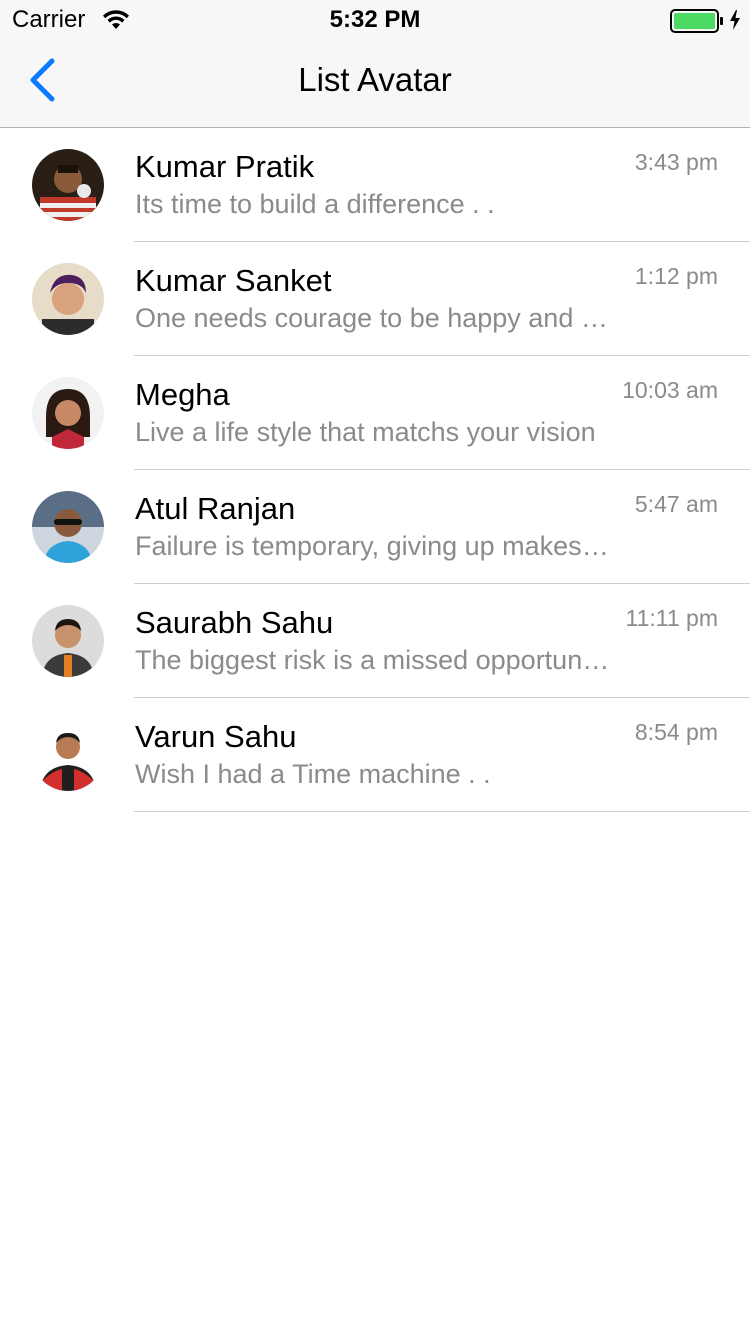  I want to click on contact-name: Varun Sahu, so click(216, 736).